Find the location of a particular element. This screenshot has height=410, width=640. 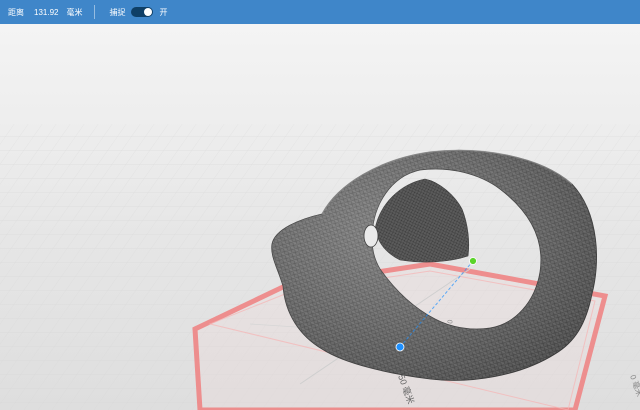

toolbar-divider is located at coordinates (95, 12).